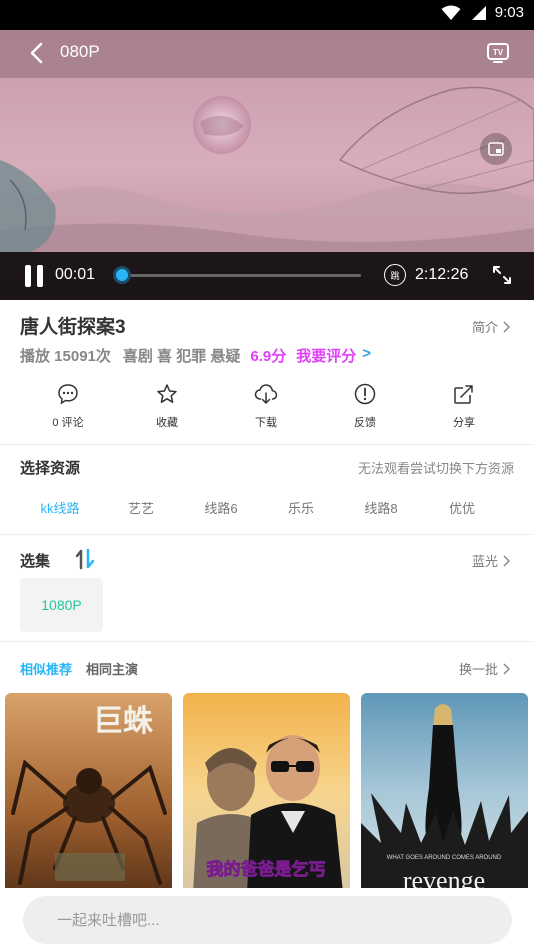 The image size is (534, 949). What do you see at coordinates (266, 406) in the screenshot?
I see `download-button: 下载` at bounding box center [266, 406].